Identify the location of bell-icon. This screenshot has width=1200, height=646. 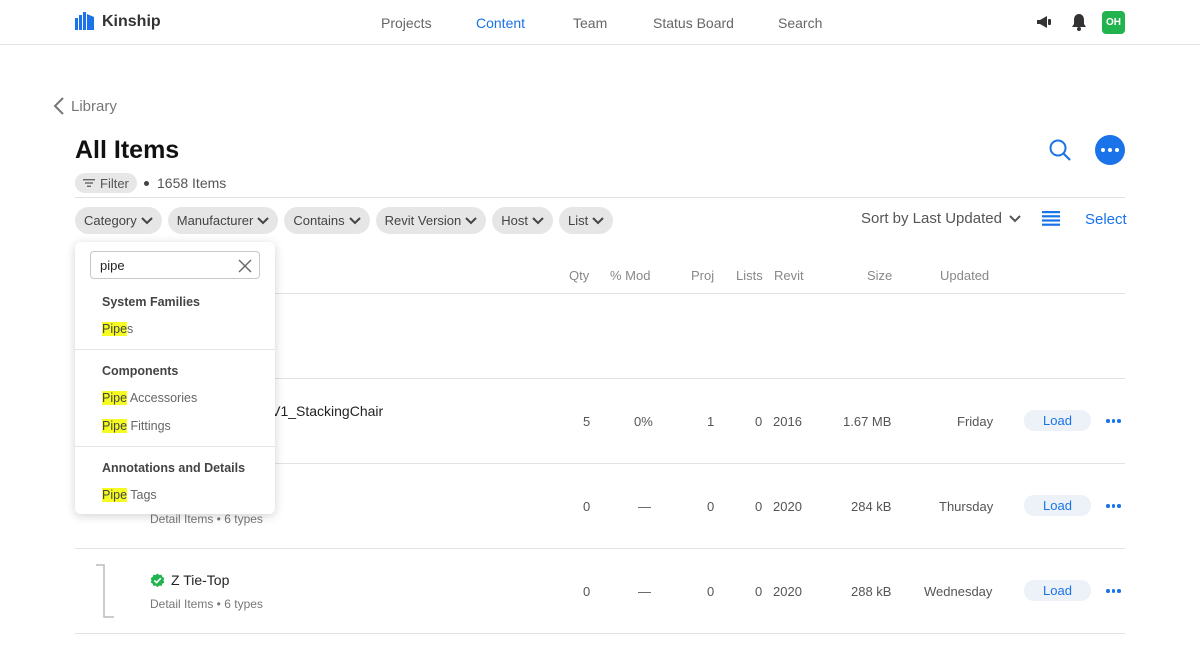
(1079, 22).